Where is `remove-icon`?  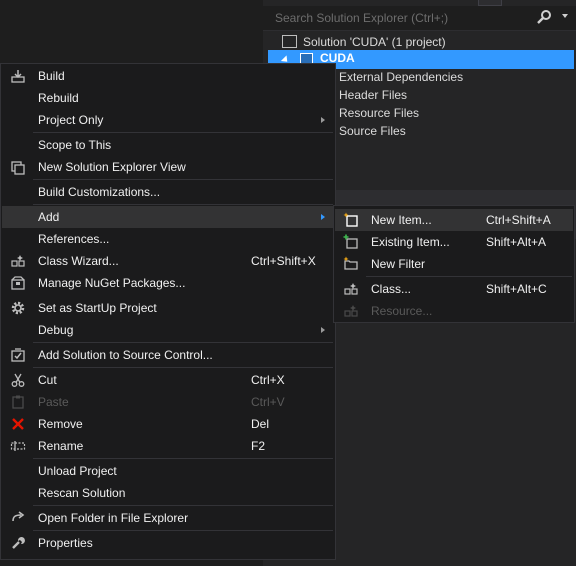
remove-icon is located at coordinates (18, 424).